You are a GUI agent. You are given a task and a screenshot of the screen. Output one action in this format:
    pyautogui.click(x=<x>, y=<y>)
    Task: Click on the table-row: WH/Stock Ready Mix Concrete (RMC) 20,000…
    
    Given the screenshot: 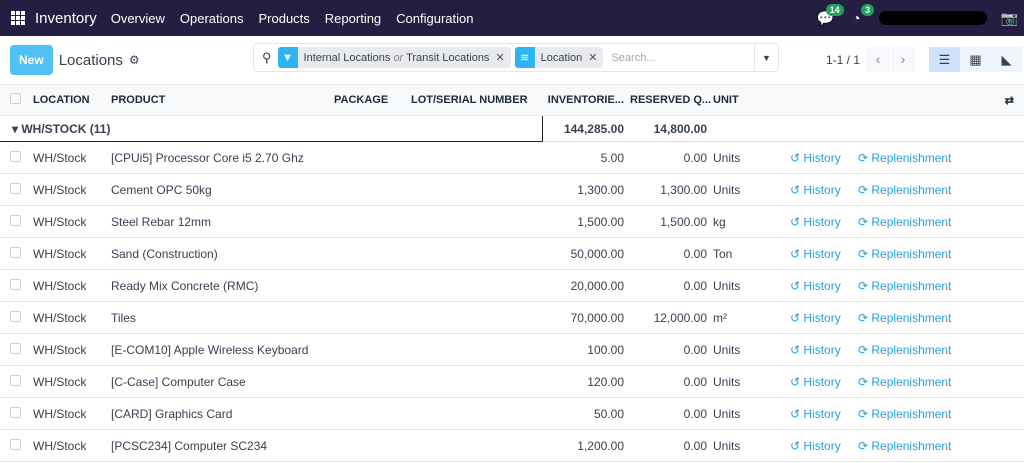 What is the action you would take?
    pyautogui.click(x=512, y=285)
    